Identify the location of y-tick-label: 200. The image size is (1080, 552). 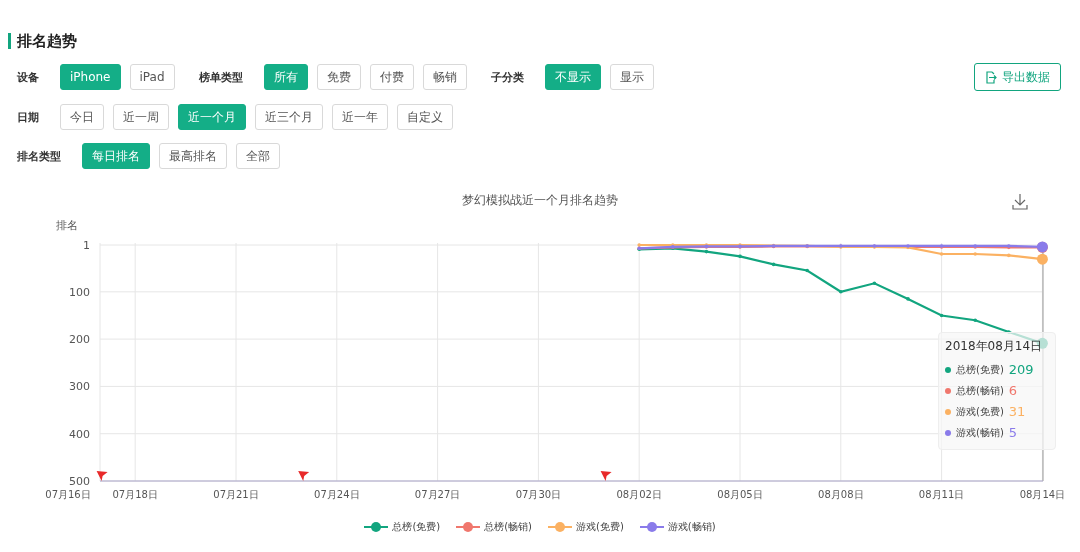
(79, 340).